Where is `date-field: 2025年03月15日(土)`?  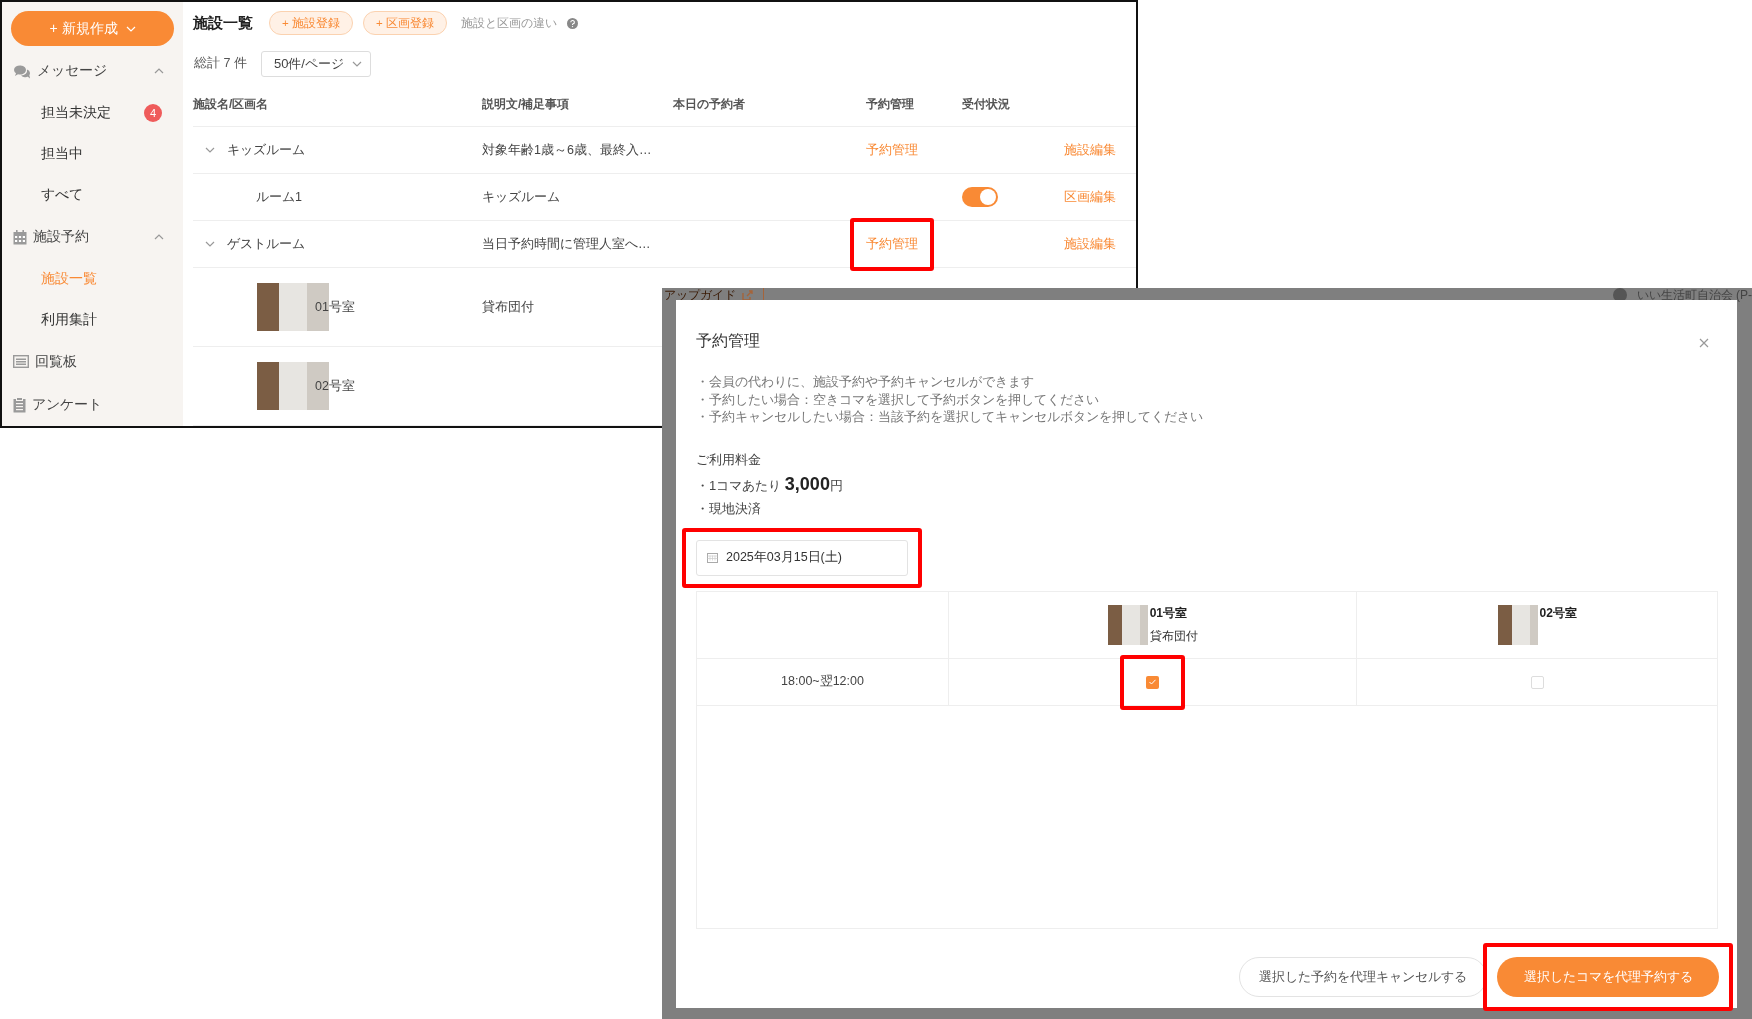
date-field: 2025年03月15日(土) is located at coordinates (802, 557).